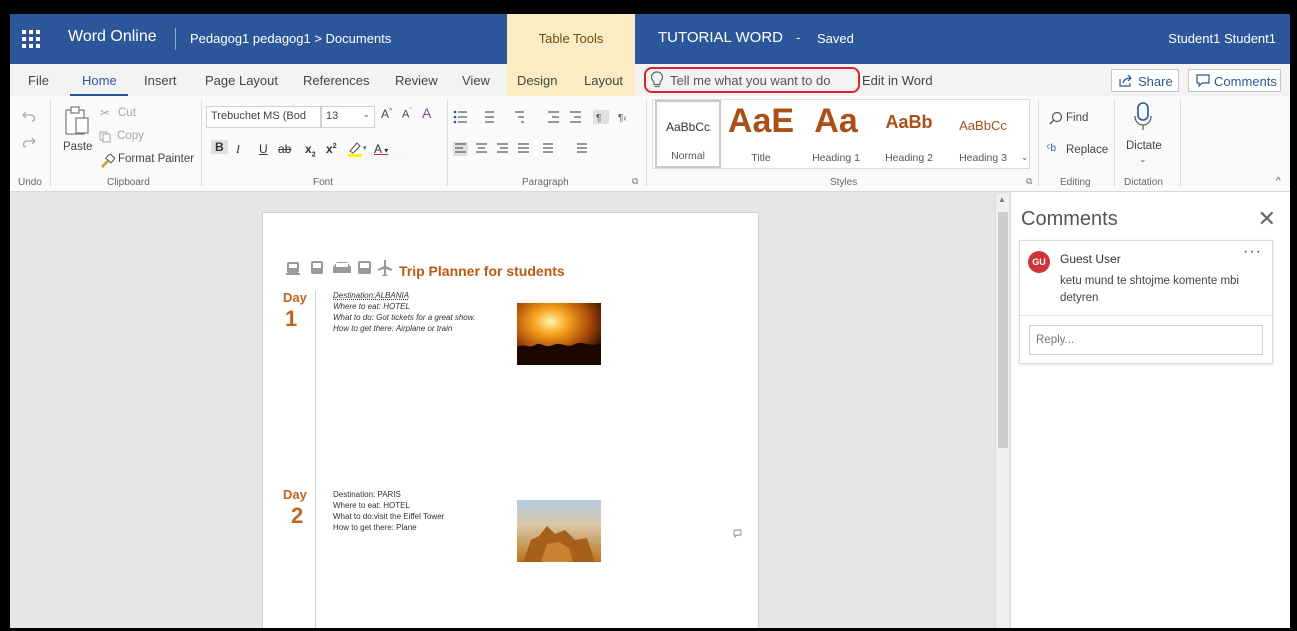 The width and height of the screenshot is (1297, 631). Describe the element at coordinates (1077, 118) in the screenshot. I see `find-button: Find` at that location.